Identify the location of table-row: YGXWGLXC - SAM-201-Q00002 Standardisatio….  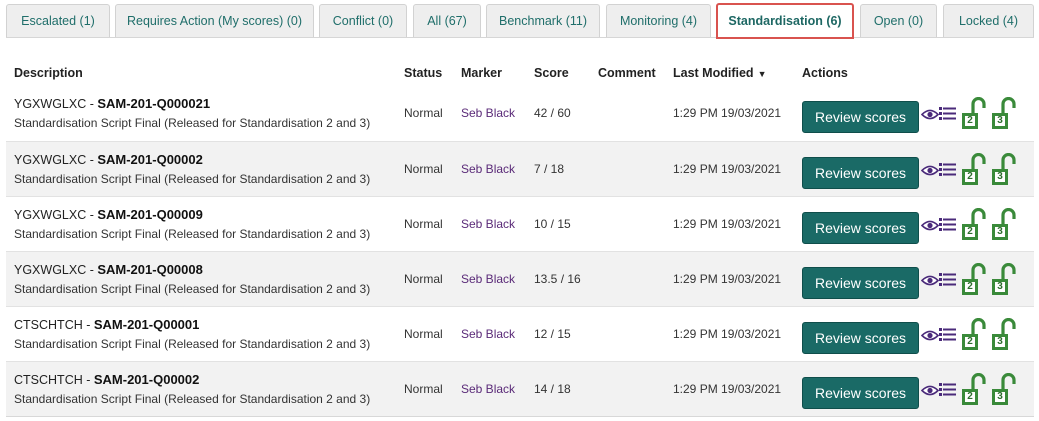
(520, 168).